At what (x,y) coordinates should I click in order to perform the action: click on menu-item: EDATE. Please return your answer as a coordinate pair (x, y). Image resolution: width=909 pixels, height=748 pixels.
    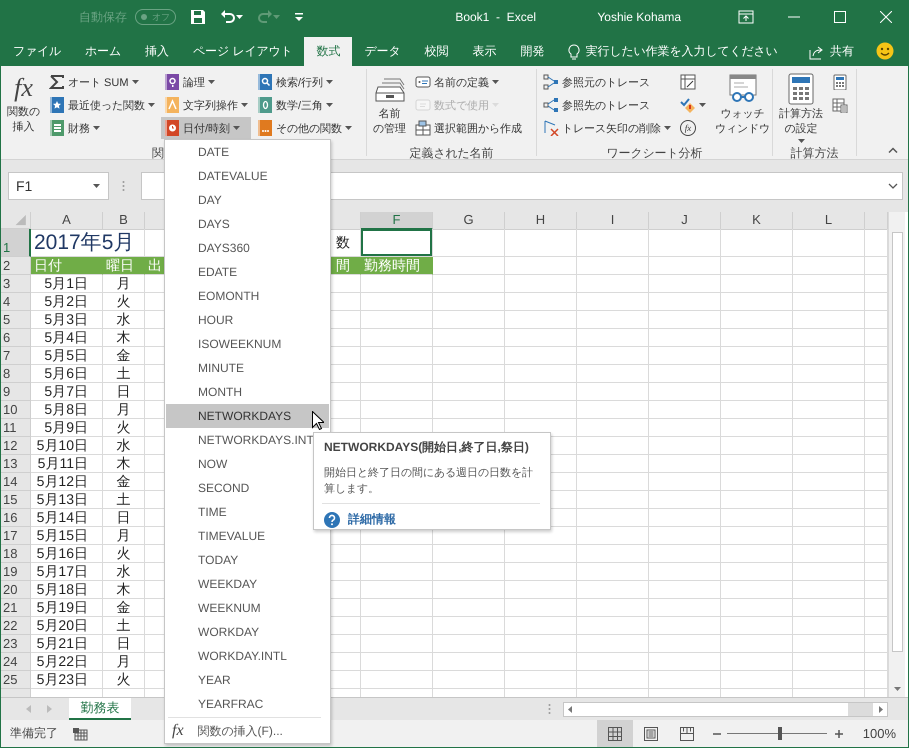
    Looking at the image, I should click on (247, 272).